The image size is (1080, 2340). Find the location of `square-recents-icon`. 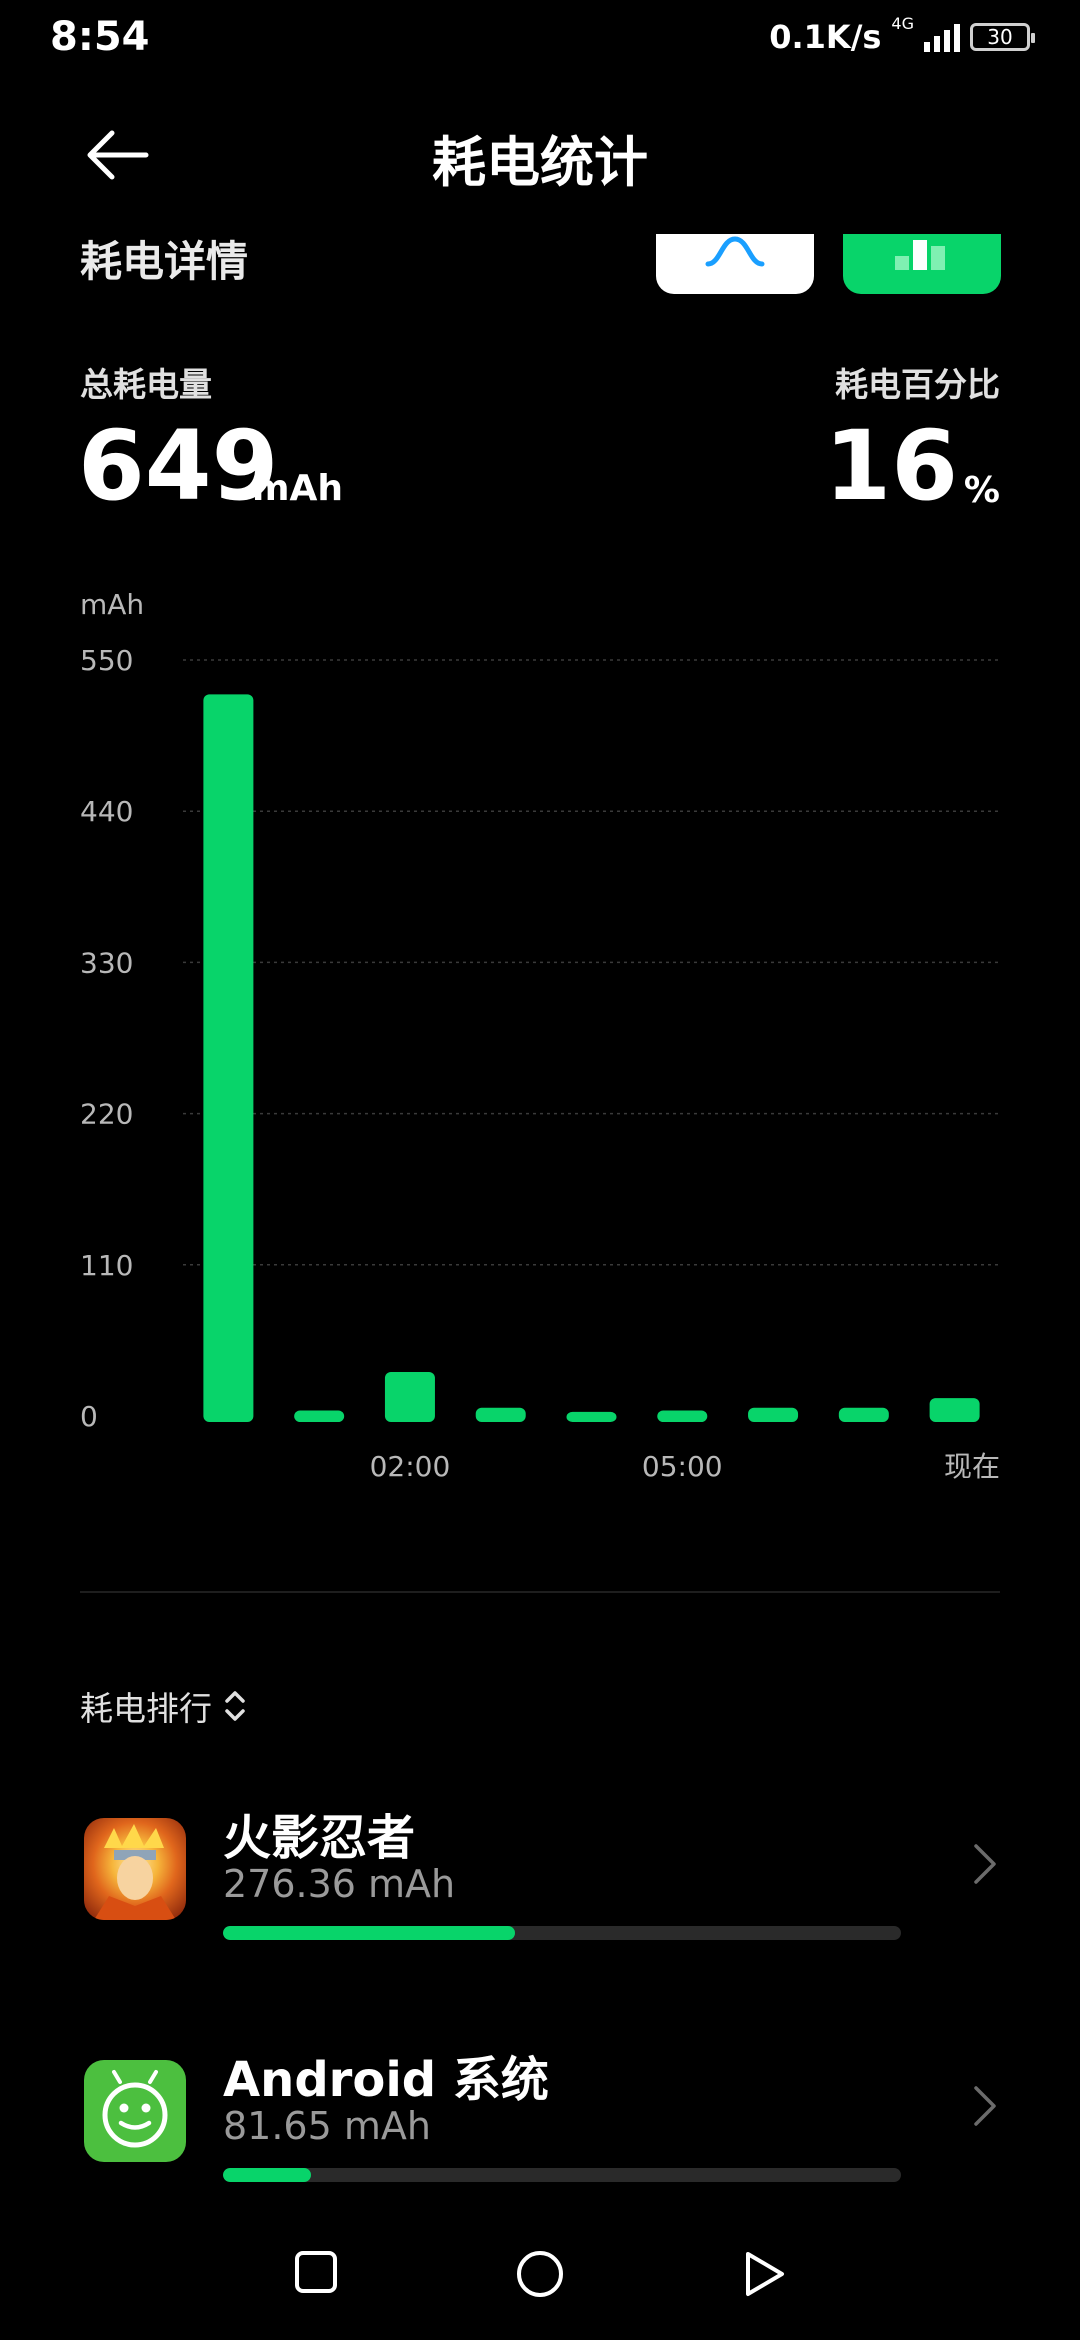

square-recents-icon is located at coordinates (316, 2272).